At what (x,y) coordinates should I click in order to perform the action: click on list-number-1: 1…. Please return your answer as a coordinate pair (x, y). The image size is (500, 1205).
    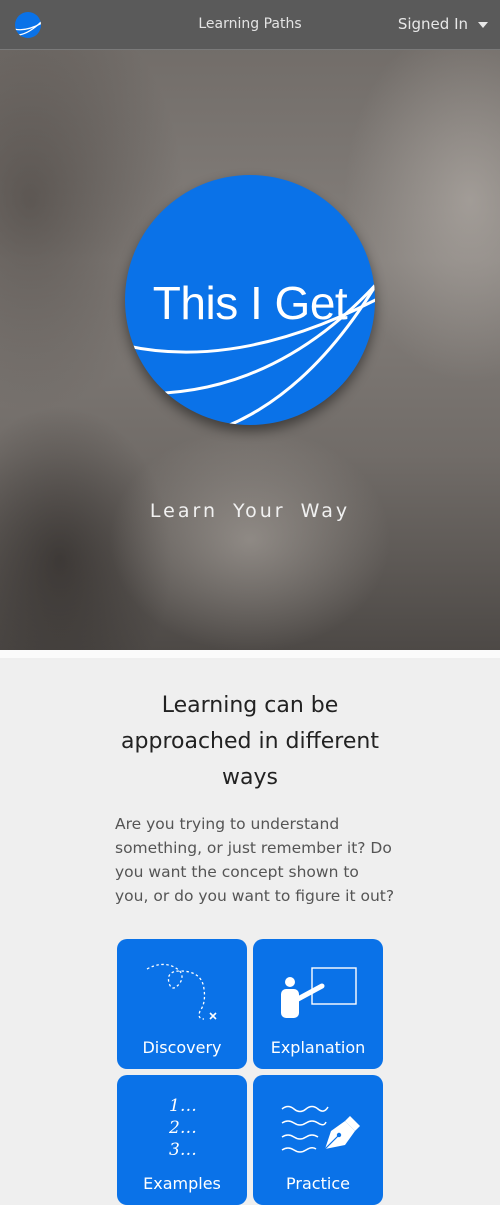
    Looking at the image, I should click on (183, 1106).